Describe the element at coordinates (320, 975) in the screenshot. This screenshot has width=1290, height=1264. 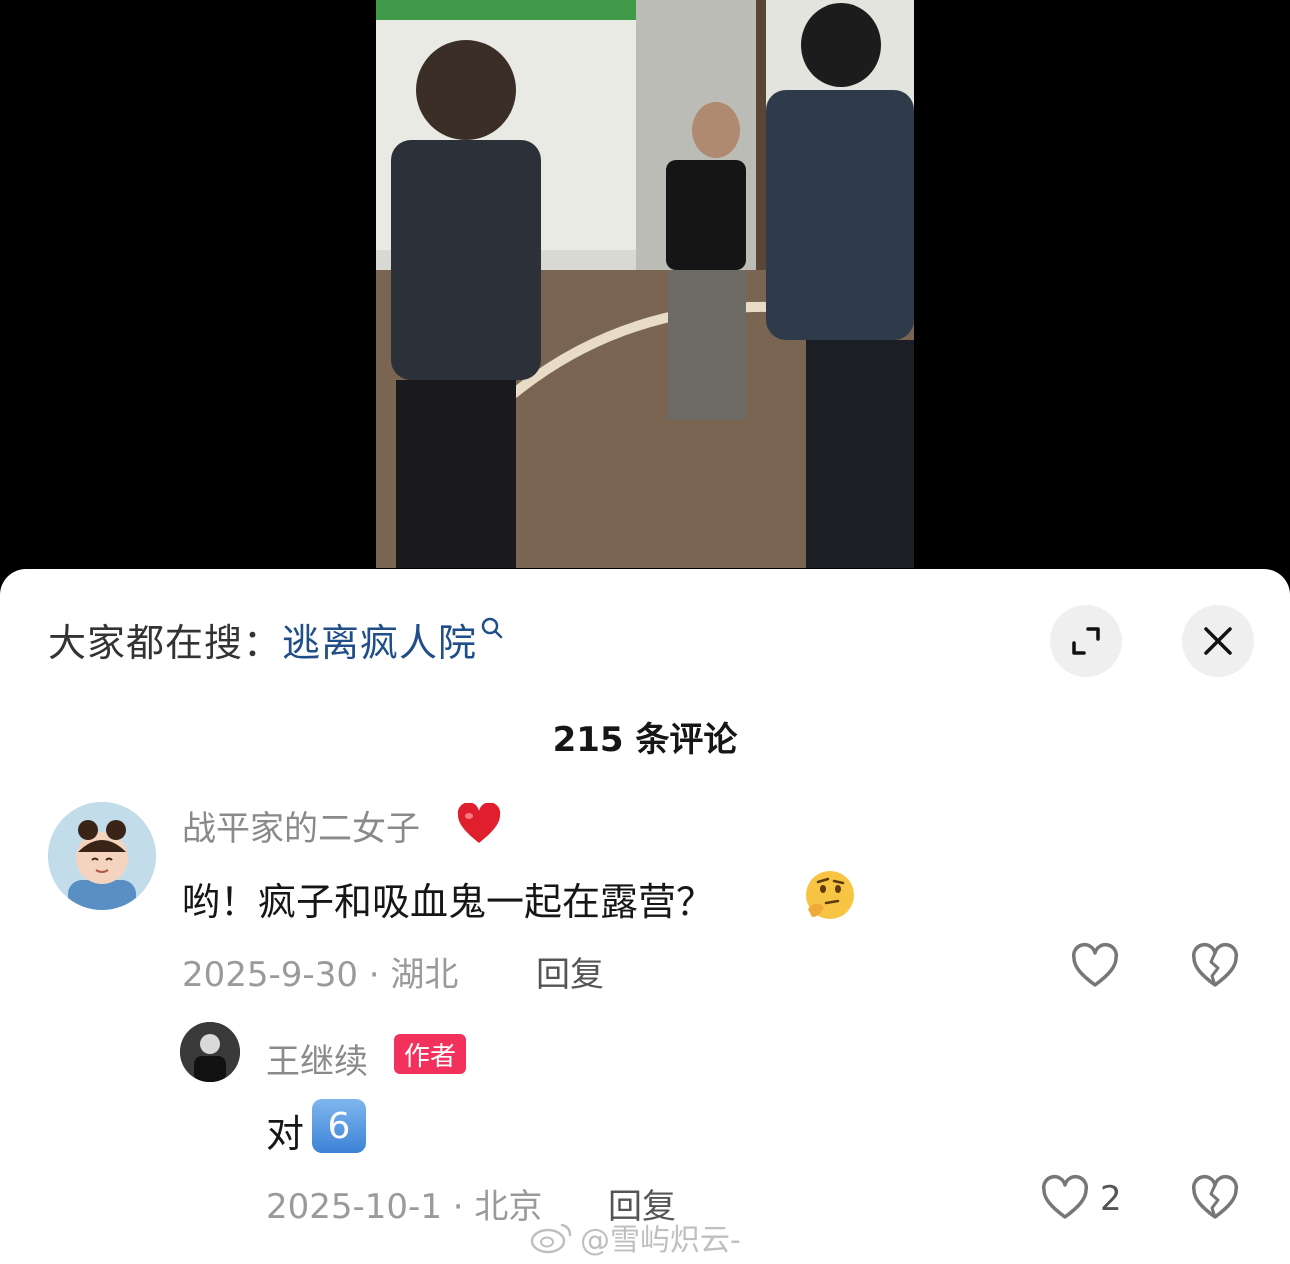
I see `comment-meta: 2025-9-30 · 湖北` at that location.